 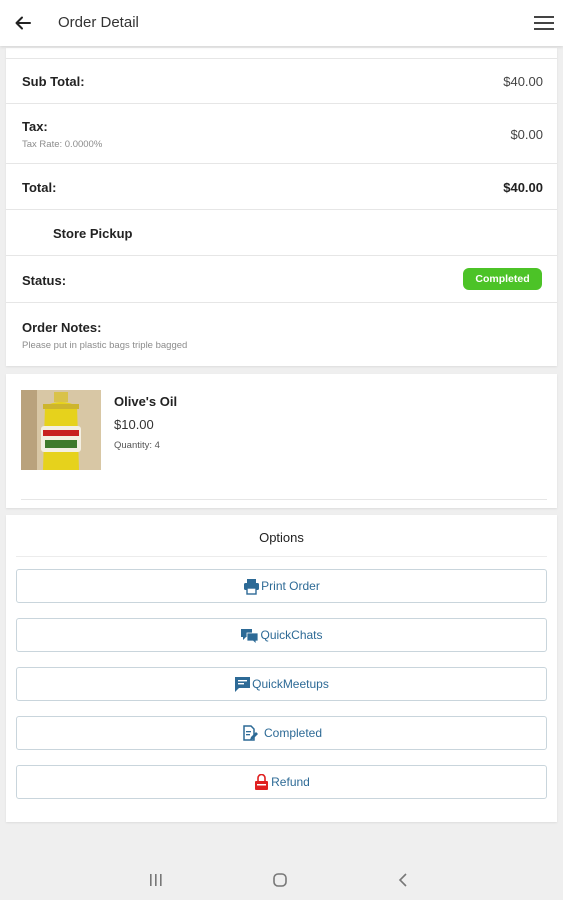 I want to click on total-row: Total: $40.00, so click(x=281, y=186).